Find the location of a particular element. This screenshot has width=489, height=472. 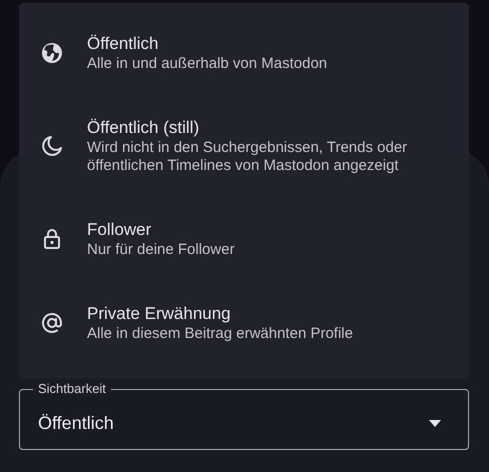

item-title: Öffentlich (still) is located at coordinates (143, 128).